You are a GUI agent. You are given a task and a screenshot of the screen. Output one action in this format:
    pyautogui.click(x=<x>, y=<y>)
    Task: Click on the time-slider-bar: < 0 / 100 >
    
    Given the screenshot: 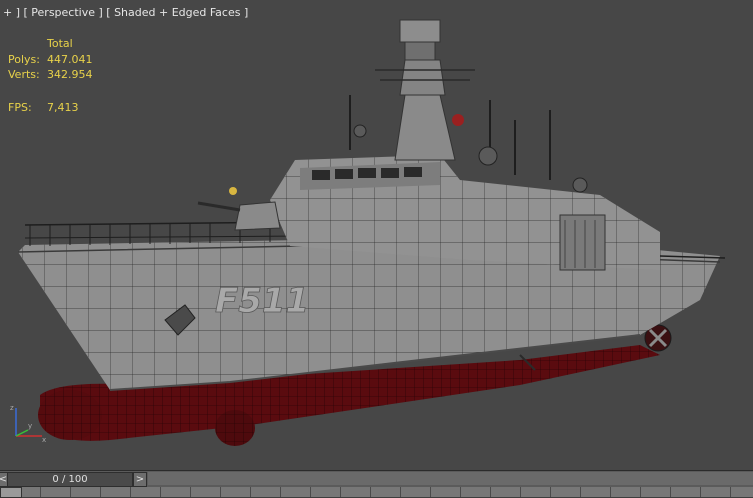 What is the action you would take?
    pyautogui.click(x=376, y=479)
    